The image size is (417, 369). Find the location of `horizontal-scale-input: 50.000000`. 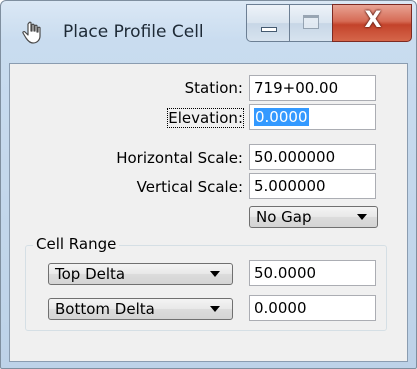

horizontal-scale-input: 50.000000 is located at coordinates (312, 157).